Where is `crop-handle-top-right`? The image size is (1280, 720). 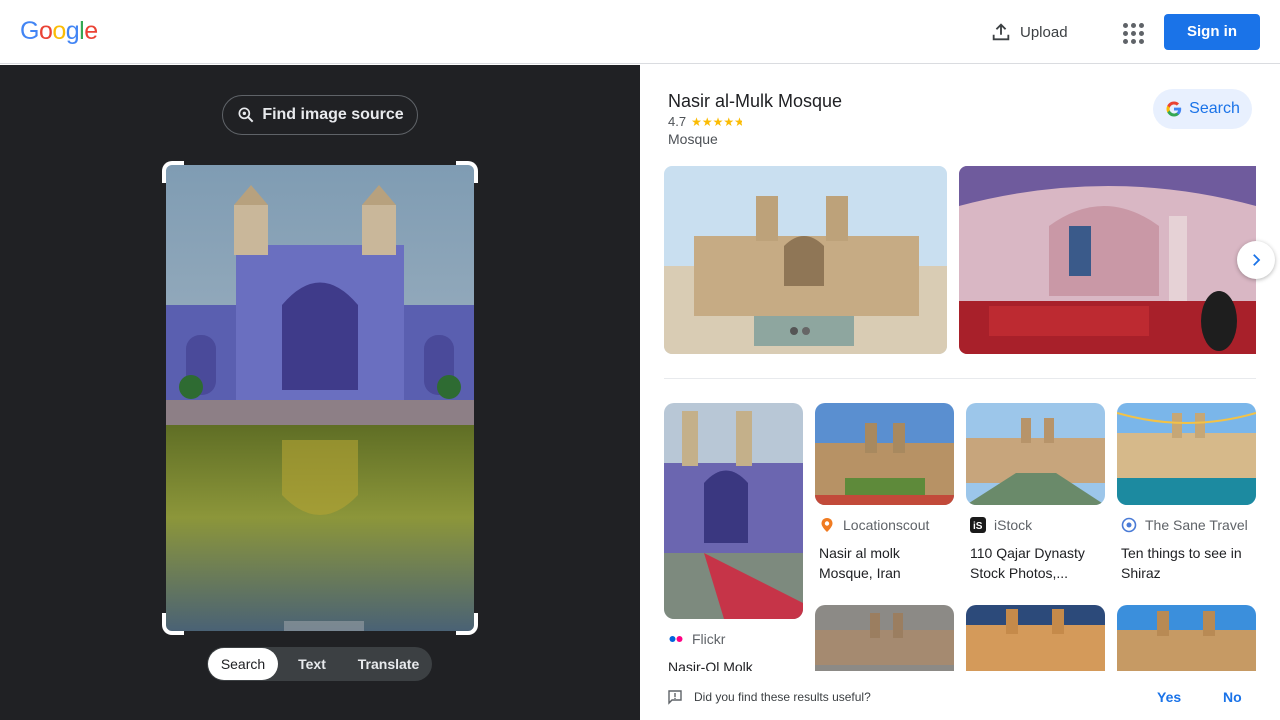
crop-handle-top-right is located at coordinates (467, 172).